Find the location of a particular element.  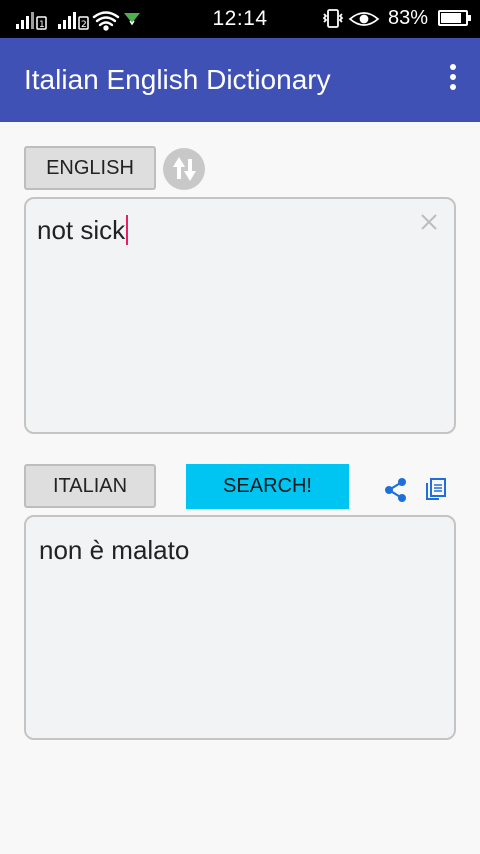

source-text-value: not sick is located at coordinates (83, 230).